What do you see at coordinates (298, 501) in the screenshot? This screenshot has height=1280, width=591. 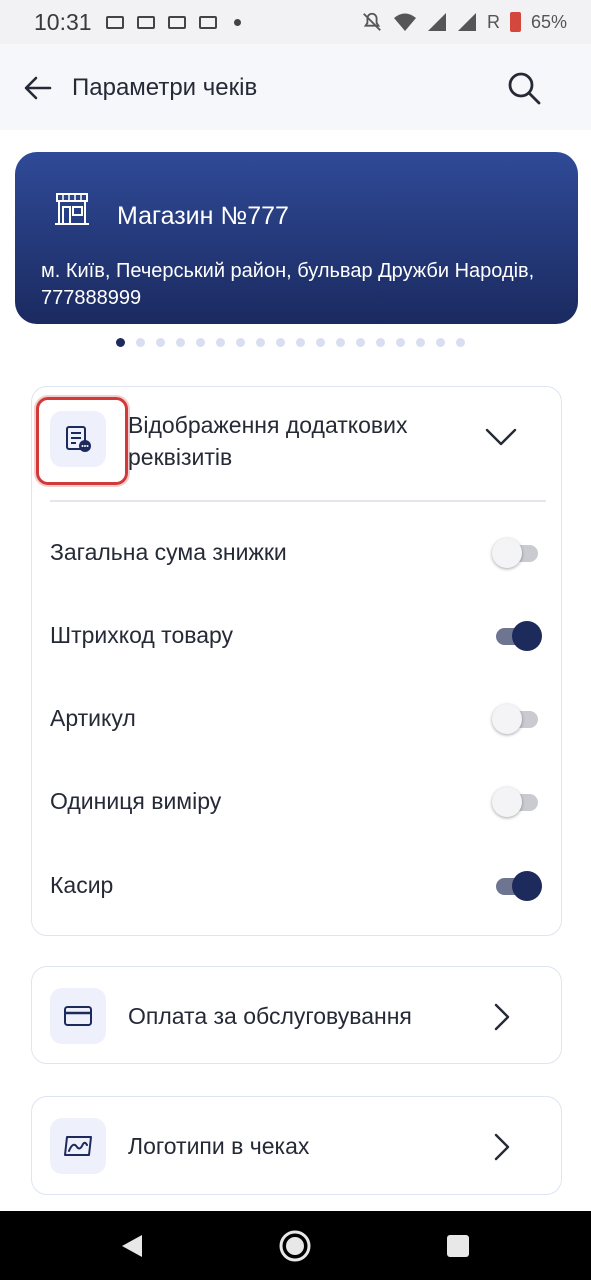 I see `divider` at bounding box center [298, 501].